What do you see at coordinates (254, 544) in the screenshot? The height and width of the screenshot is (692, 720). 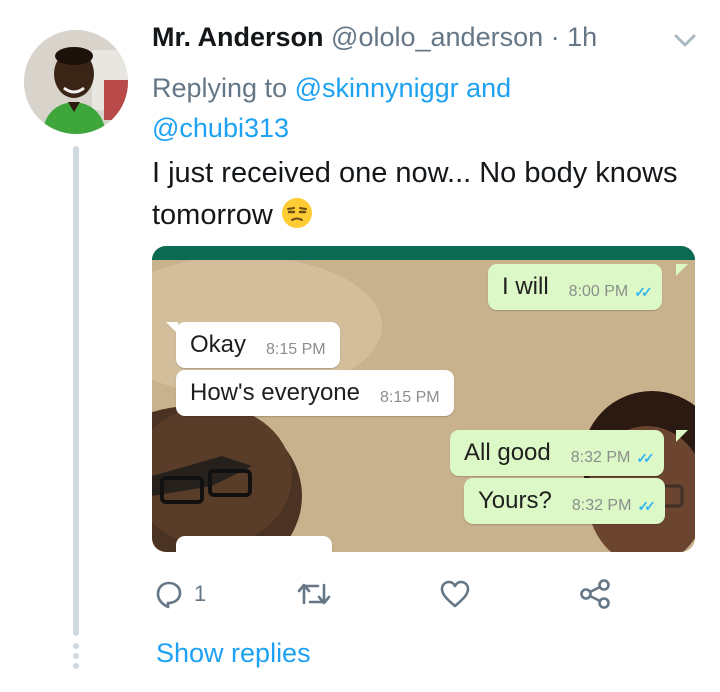 I see `chat-bubble-incoming-cutoff` at bounding box center [254, 544].